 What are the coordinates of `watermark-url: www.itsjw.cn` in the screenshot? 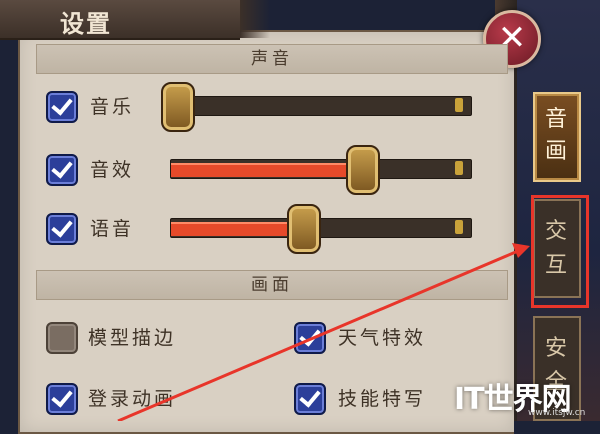 It's located at (557, 413).